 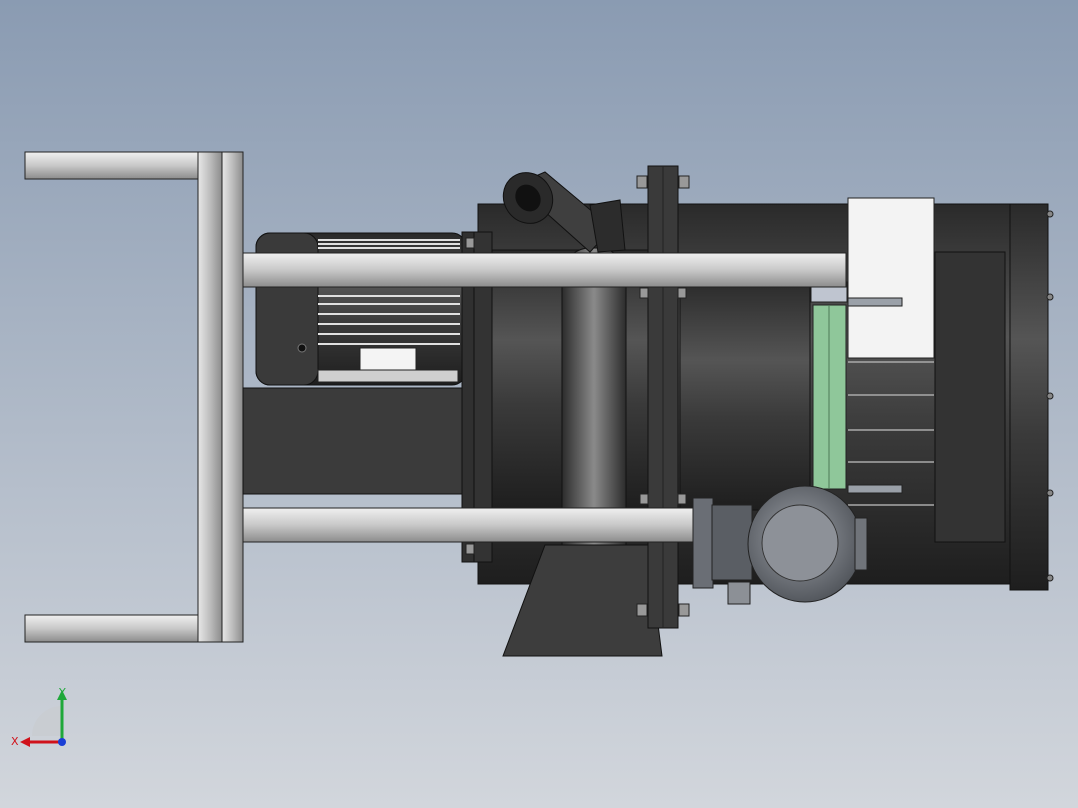 What do you see at coordinates (388, 360) in the screenshot?
I see `motor-terminal-box` at bounding box center [388, 360].